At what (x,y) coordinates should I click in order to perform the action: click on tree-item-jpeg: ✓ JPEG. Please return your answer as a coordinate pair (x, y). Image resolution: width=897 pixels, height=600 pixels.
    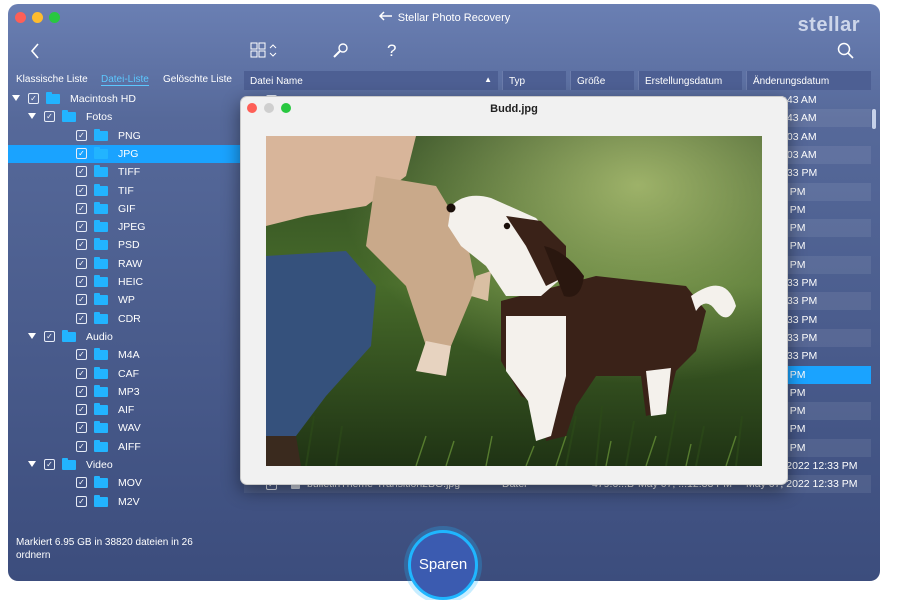
    Looking at the image, I should click on (124, 227).